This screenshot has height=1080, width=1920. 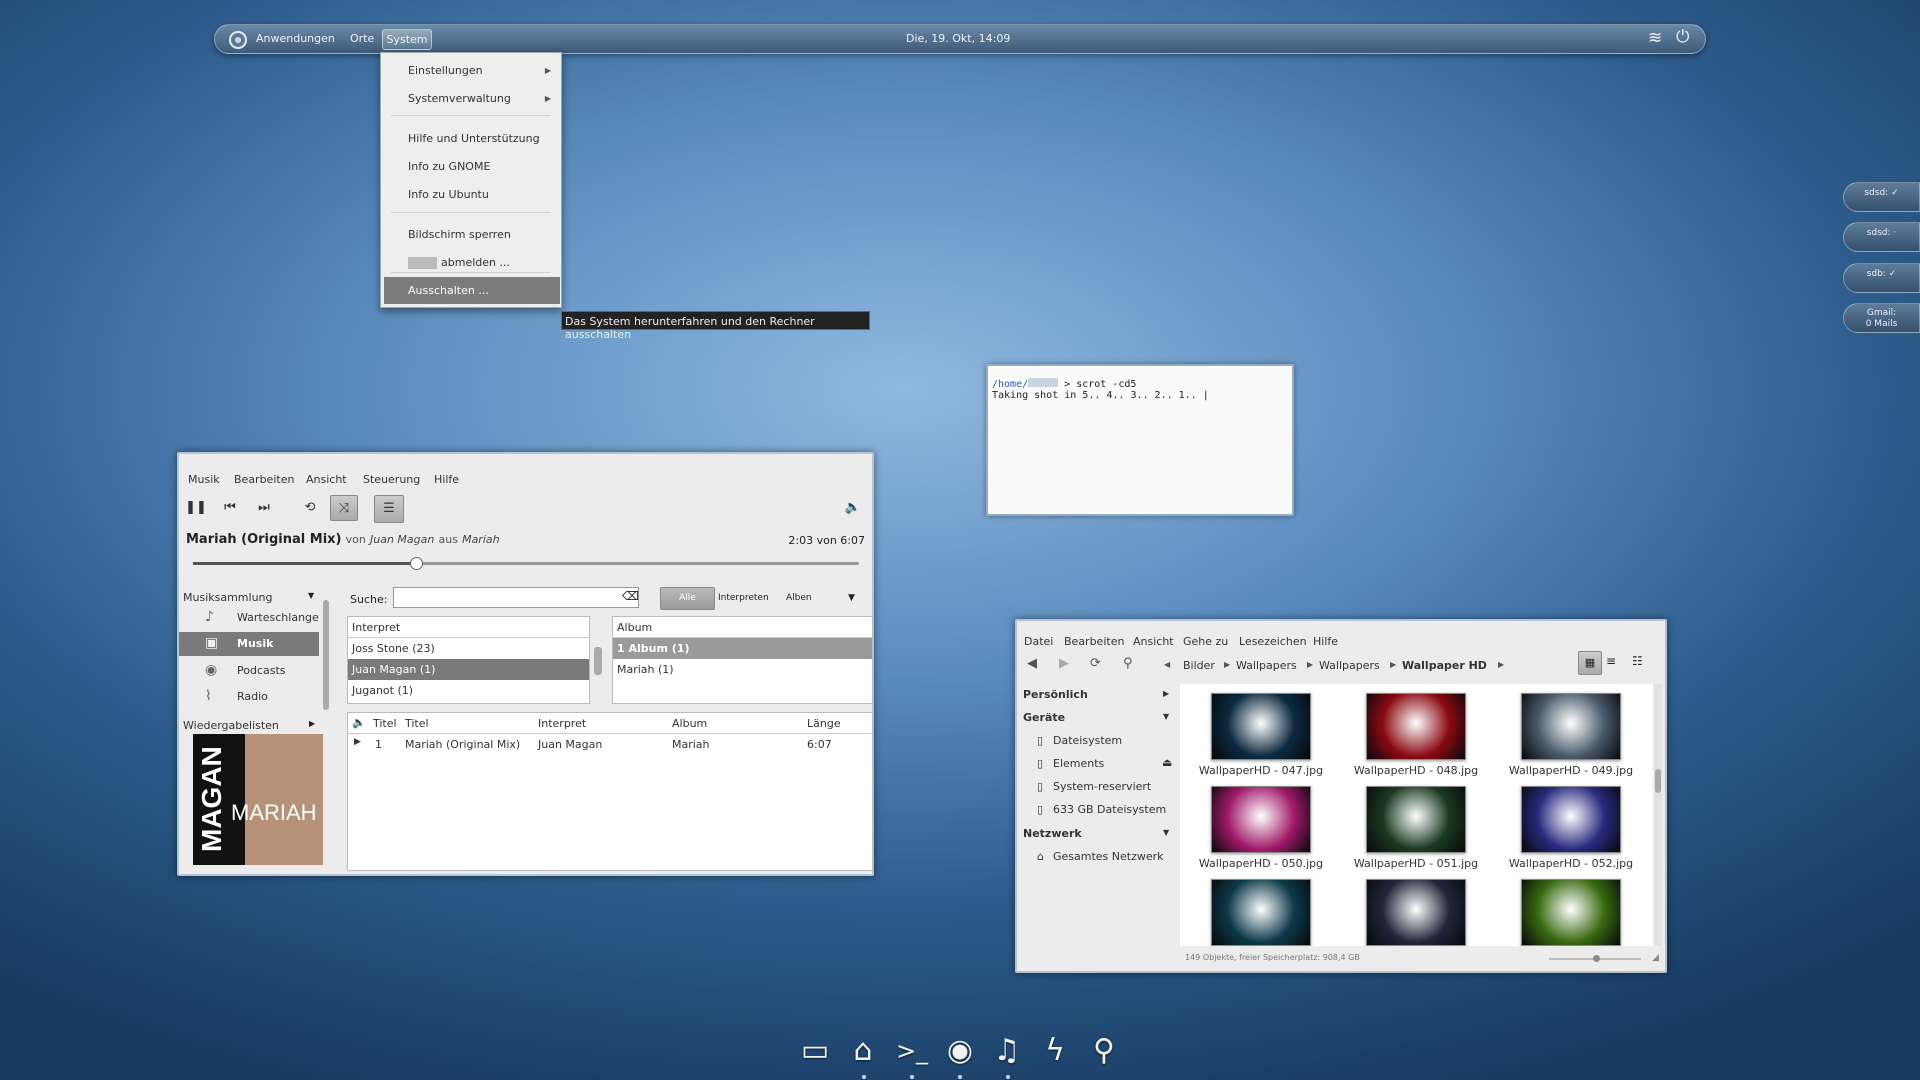 What do you see at coordinates (249, 644) in the screenshot?
I see `sidebar-item-music: ▣ Musik` at bounding box center [249, 644].